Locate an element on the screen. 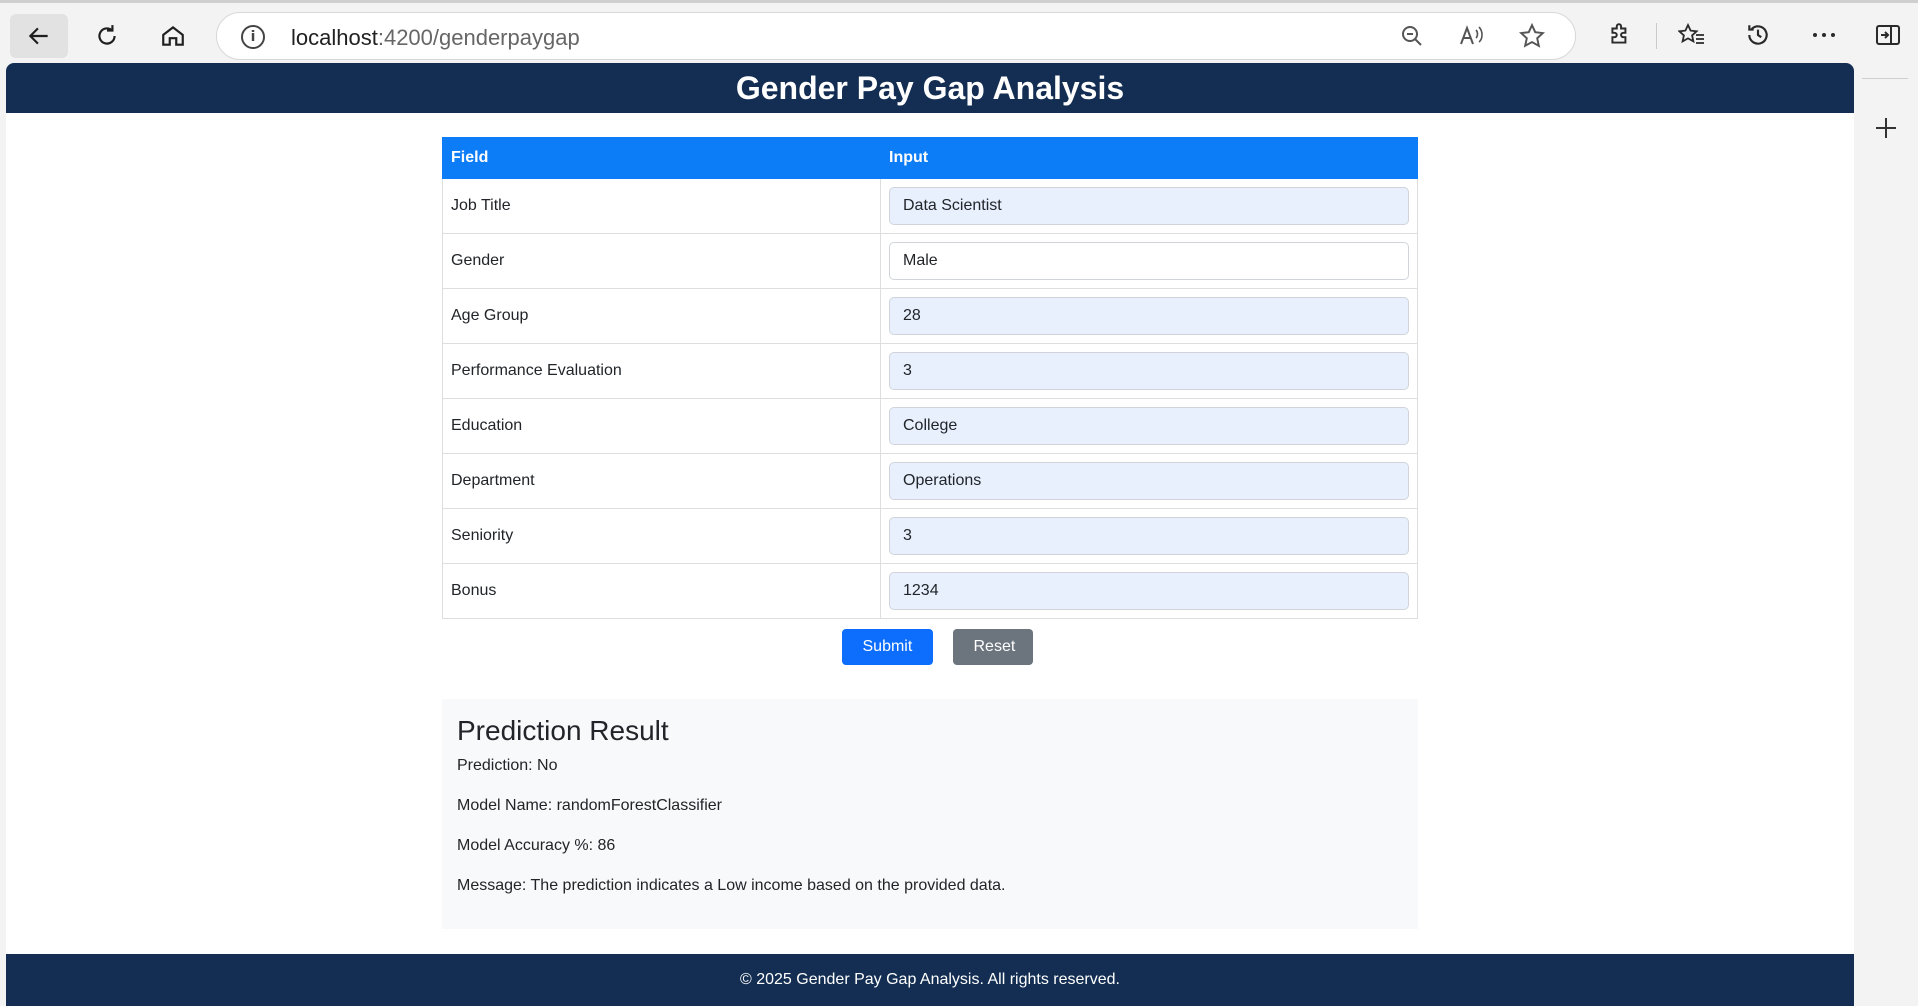  education-input is located at coordinates (1149, 426).